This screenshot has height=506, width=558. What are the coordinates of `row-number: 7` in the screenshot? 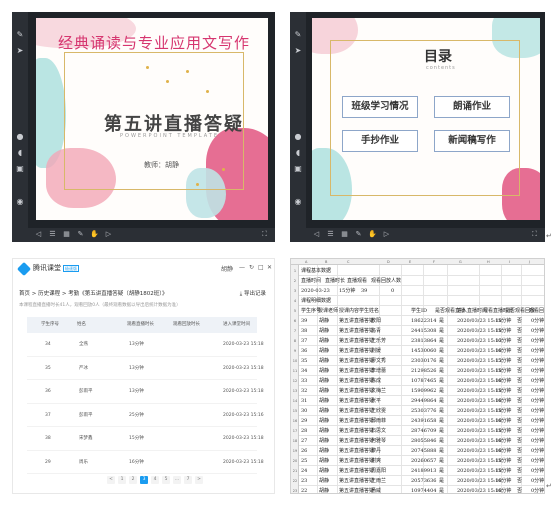 It's located at (295, 331).